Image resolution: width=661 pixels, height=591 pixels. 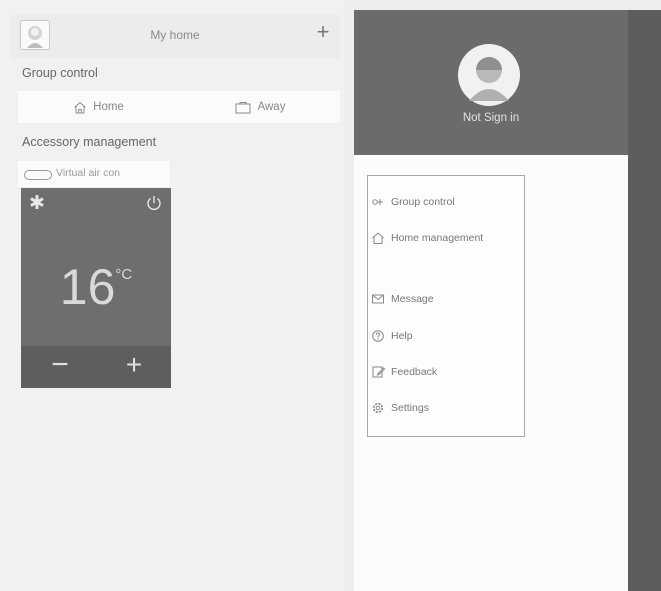 I want to click on menu-item-label: Settings, so click(x=410, y=408).